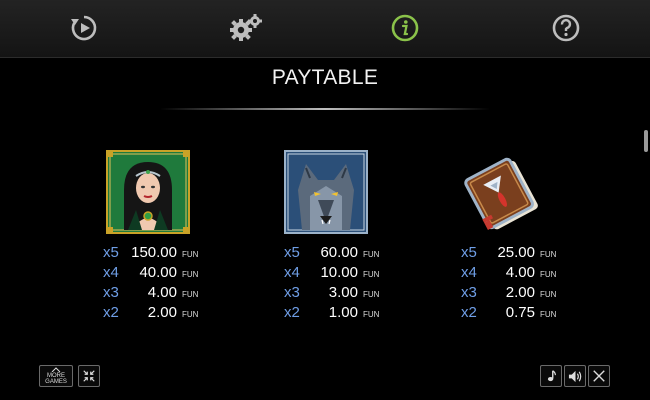 Image resolution: width=650 pixels, height=400 pixels. I want to click on info-icon, so click(405, 28).